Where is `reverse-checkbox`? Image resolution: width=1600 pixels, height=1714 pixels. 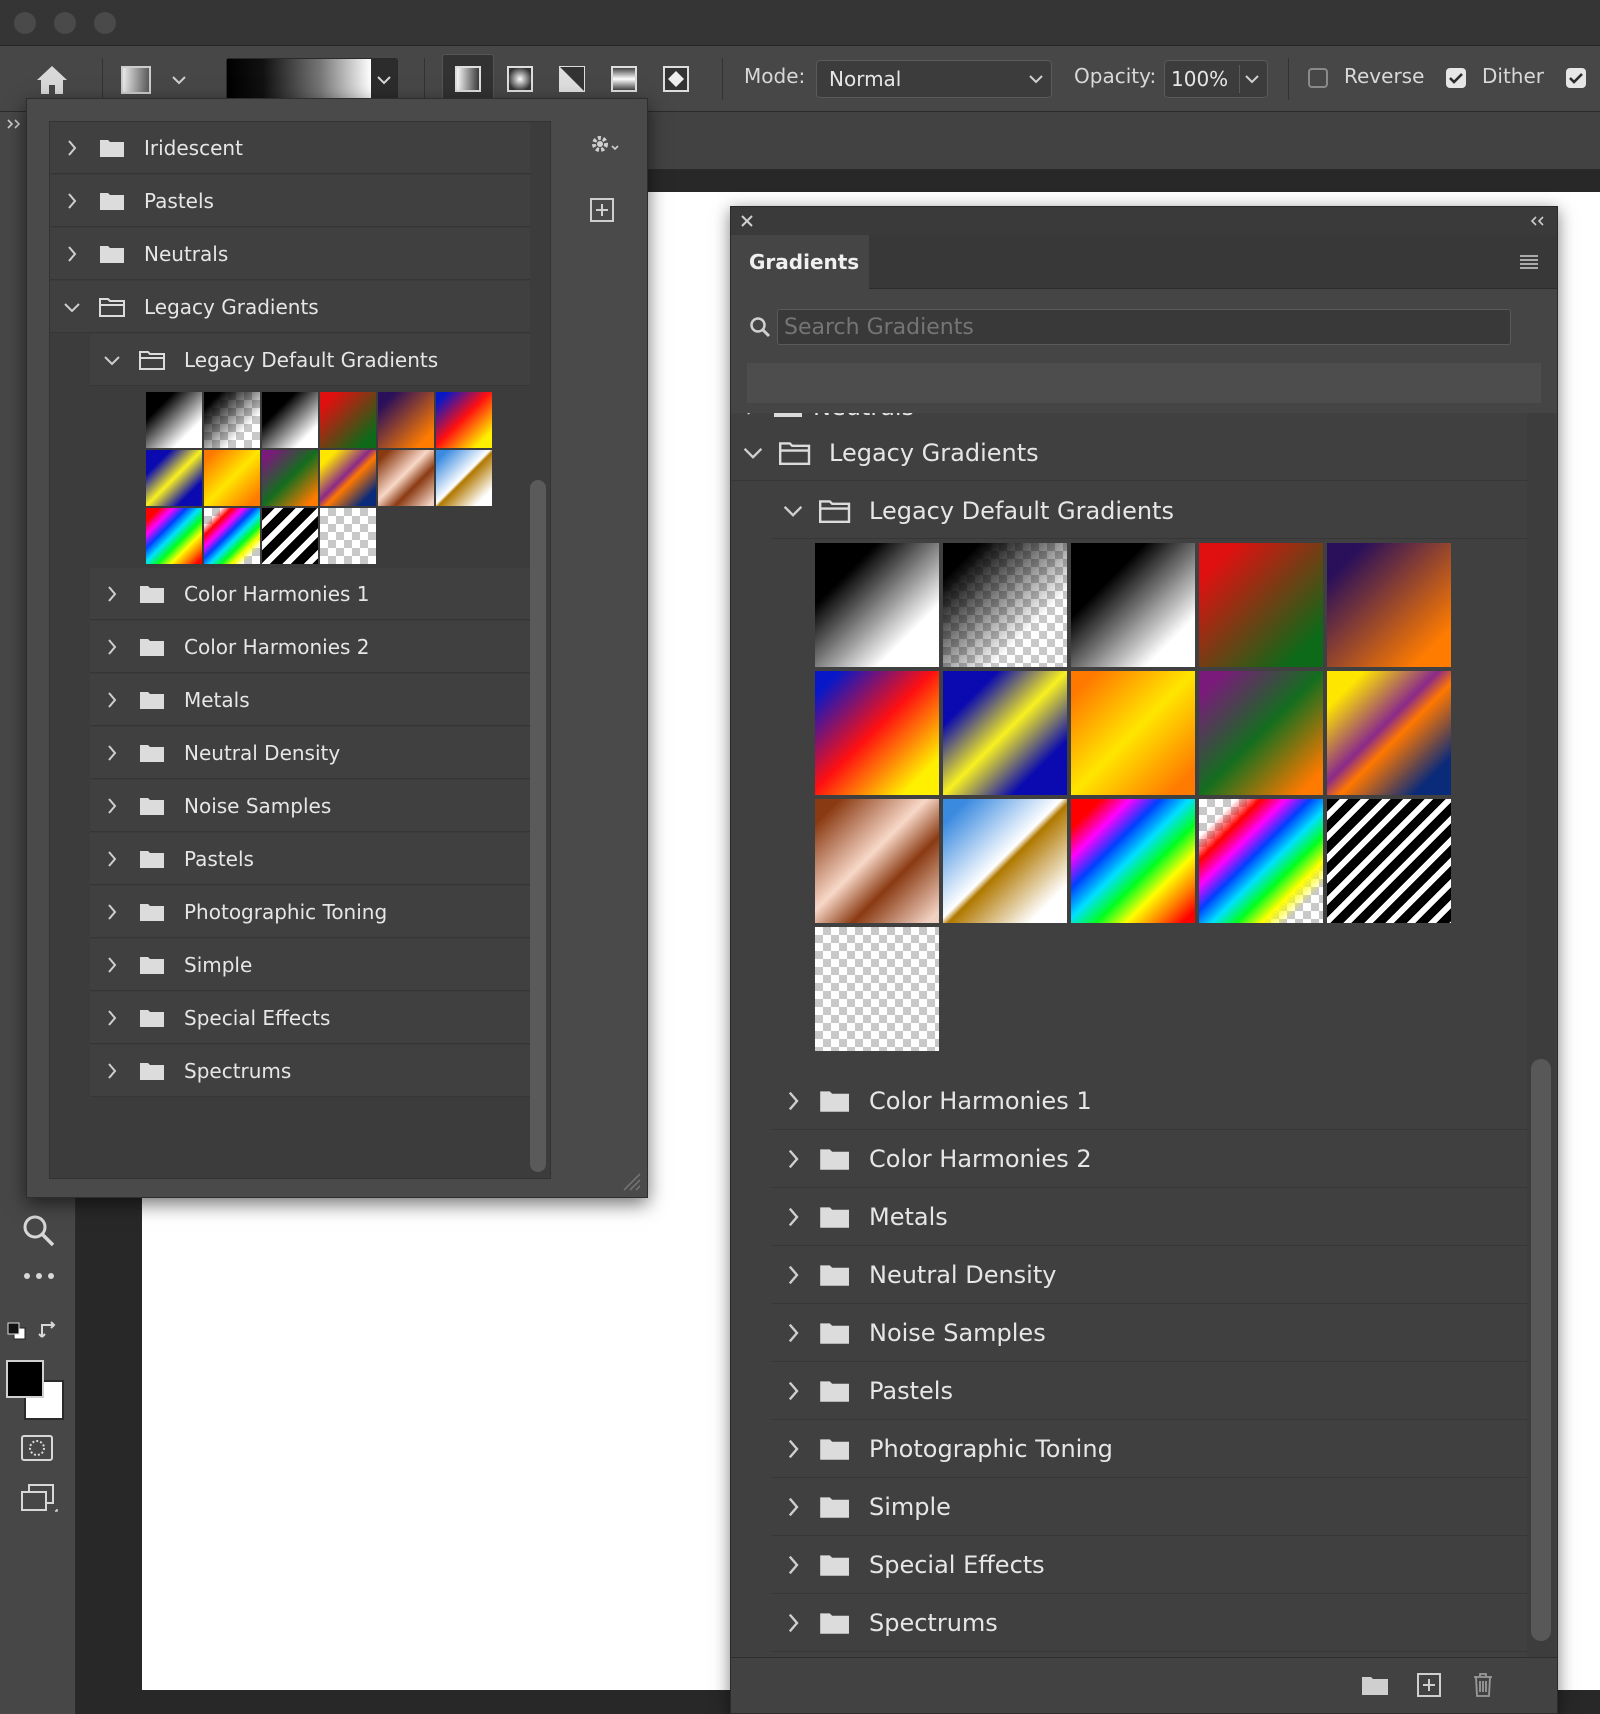 reverse-checkbox is located at coordinates (1318, 78).